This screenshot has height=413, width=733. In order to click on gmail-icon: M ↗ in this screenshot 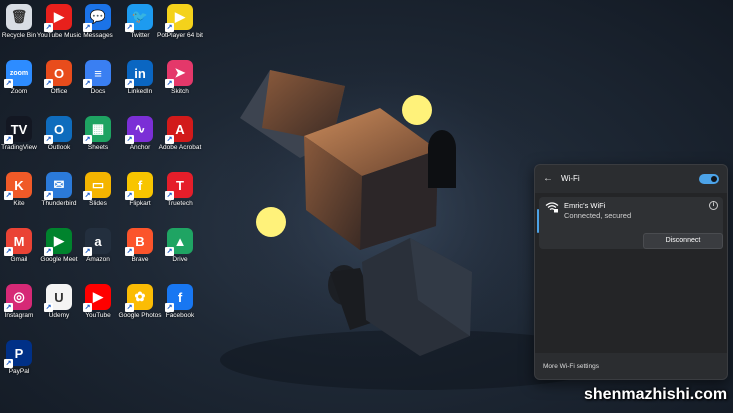, I will do `click(18, 242)`.